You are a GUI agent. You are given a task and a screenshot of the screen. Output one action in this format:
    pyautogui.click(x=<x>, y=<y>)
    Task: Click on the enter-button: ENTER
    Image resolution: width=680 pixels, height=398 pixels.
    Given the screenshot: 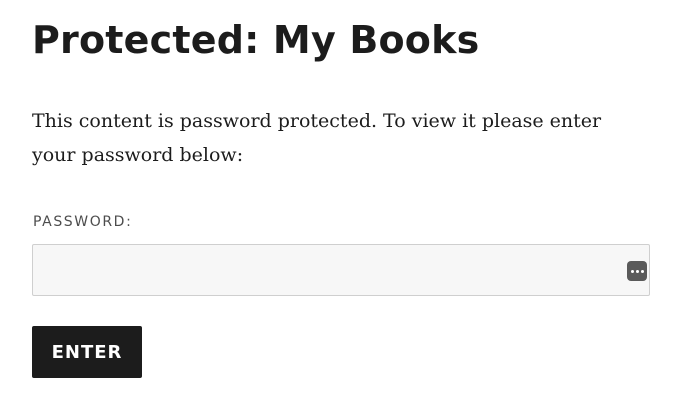 What is the action you would take?
    pyautogui.click(x=87, y=352)
    